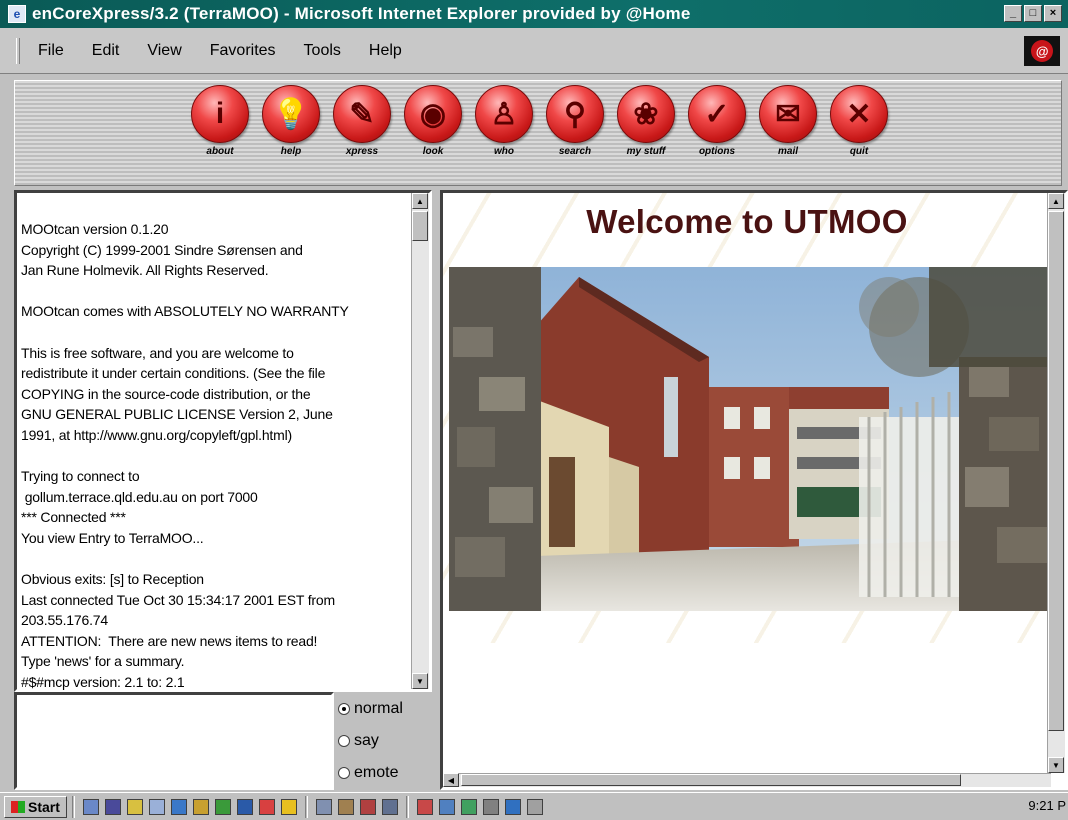 The image size is (1068, 820). I want to click on taskbar: Start 9:21 P, so click(534, 806).